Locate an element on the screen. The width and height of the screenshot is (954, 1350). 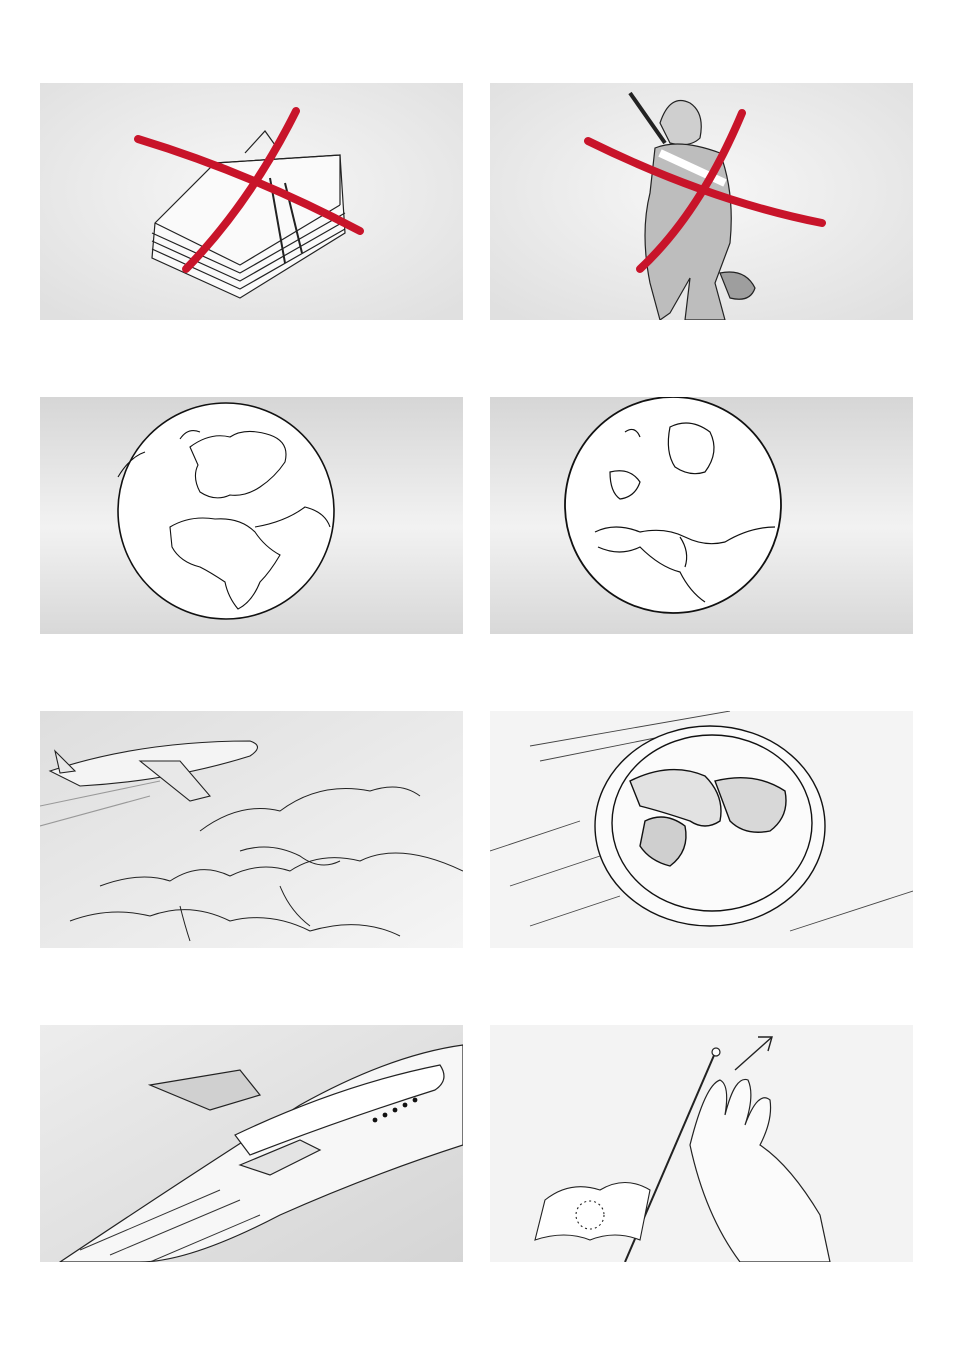
soldier-illustration is located at coordinates (701, 201).